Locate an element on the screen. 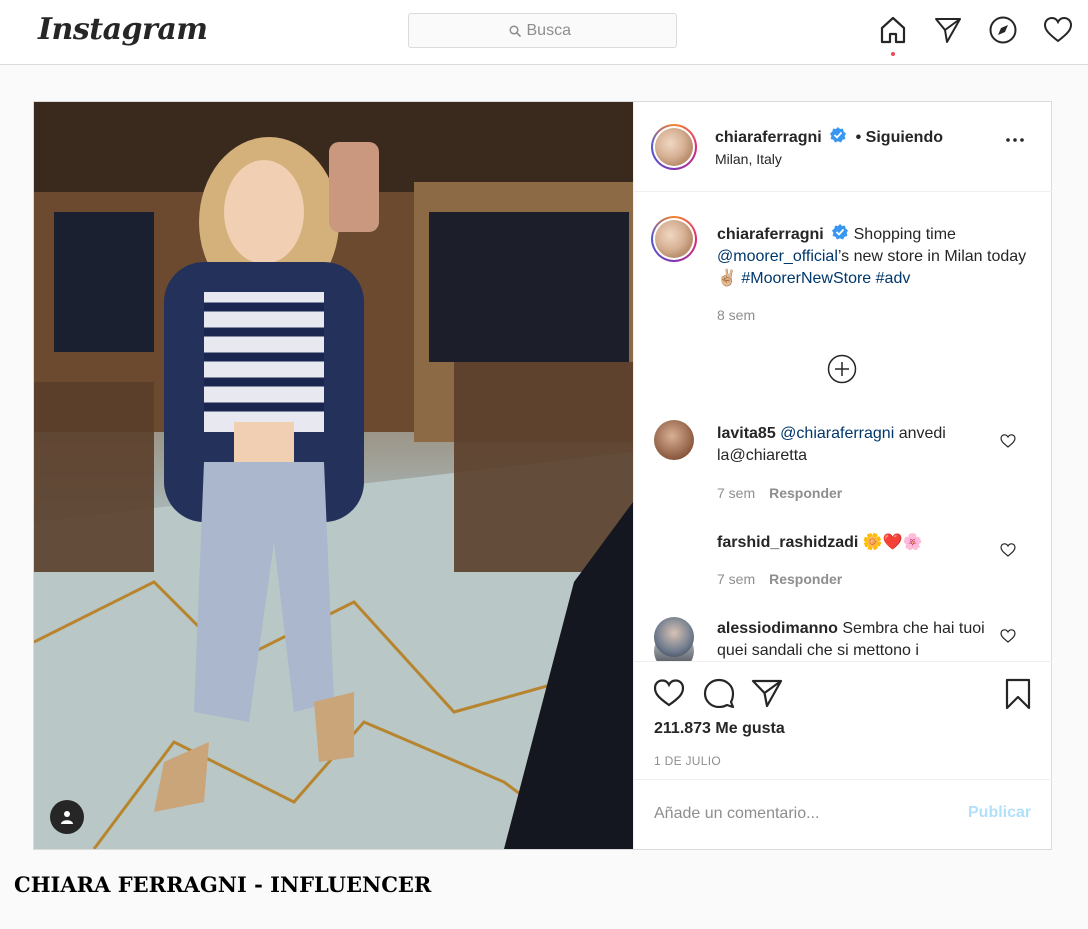 The height and width of the screenshot is (929, 1088). likes-count: 211.873 Me gusta is located at coordinates (719, 729).